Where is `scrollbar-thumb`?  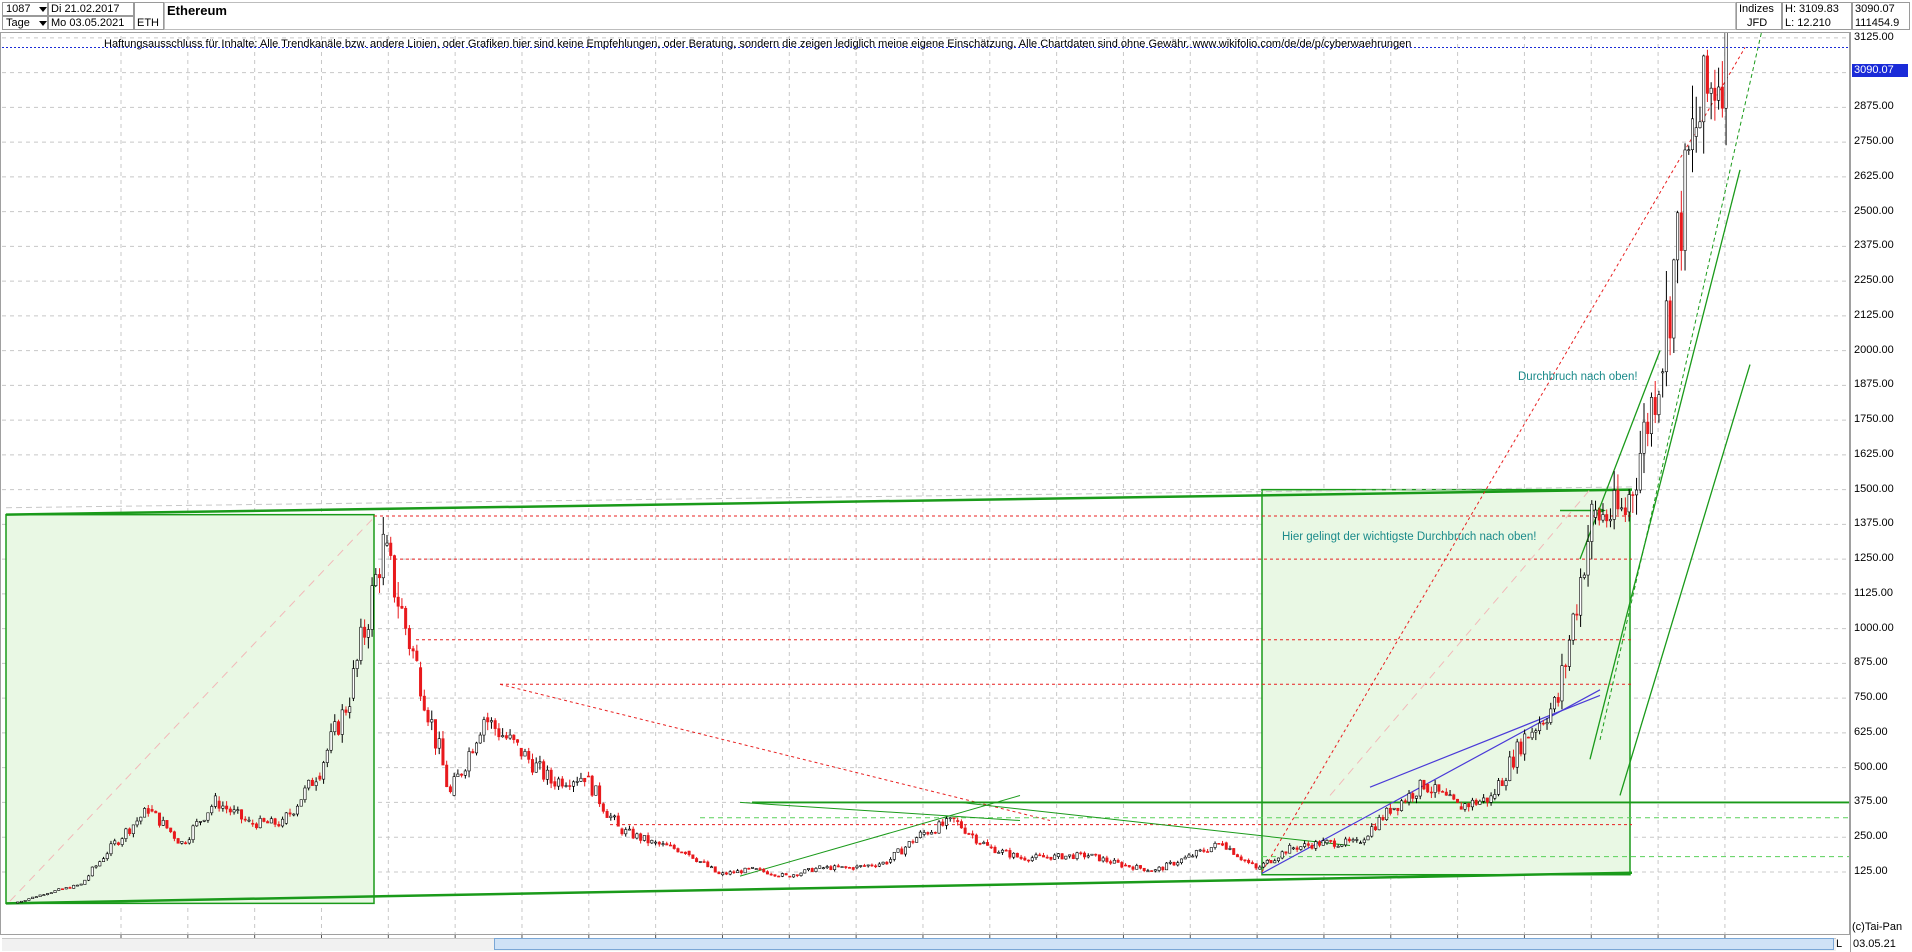 scrollbar-thumb is located at coordinates (1164, 944).